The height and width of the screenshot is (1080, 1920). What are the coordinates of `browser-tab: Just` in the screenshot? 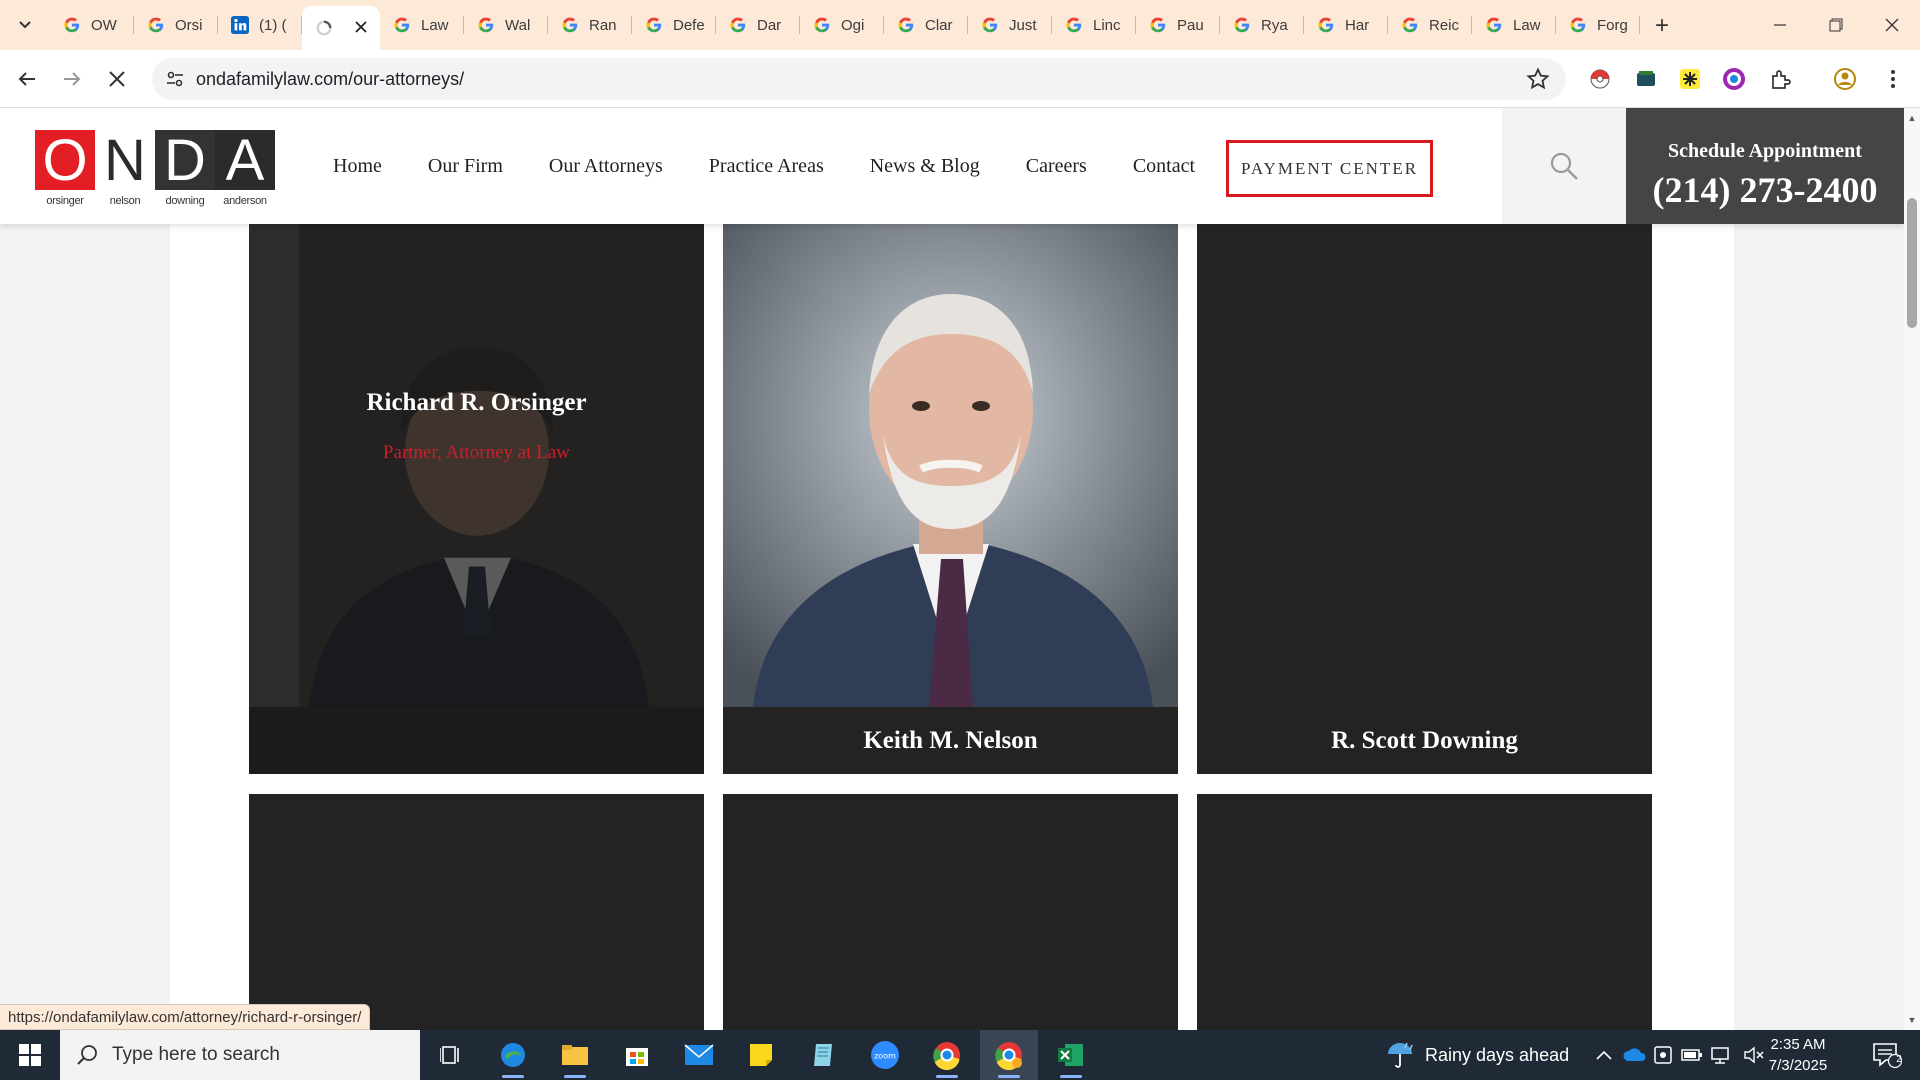 It's located at (1010, 25).